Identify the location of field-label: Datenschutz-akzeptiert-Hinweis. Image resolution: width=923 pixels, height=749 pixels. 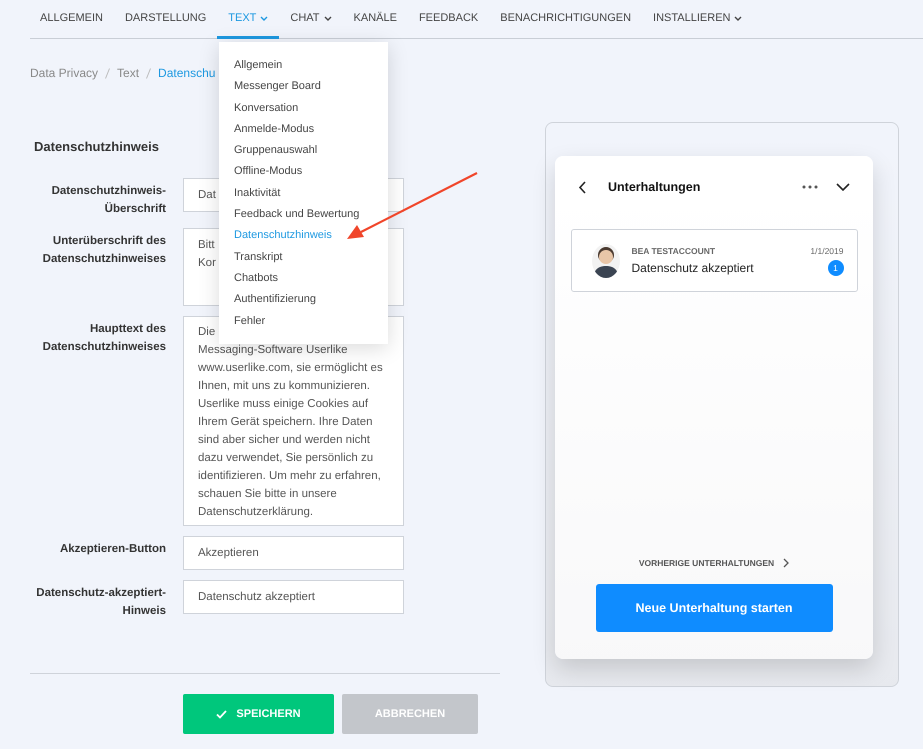
(100, 602).